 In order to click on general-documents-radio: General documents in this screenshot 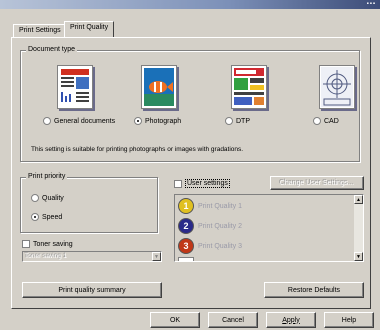, I will do `click(79, 121)`.